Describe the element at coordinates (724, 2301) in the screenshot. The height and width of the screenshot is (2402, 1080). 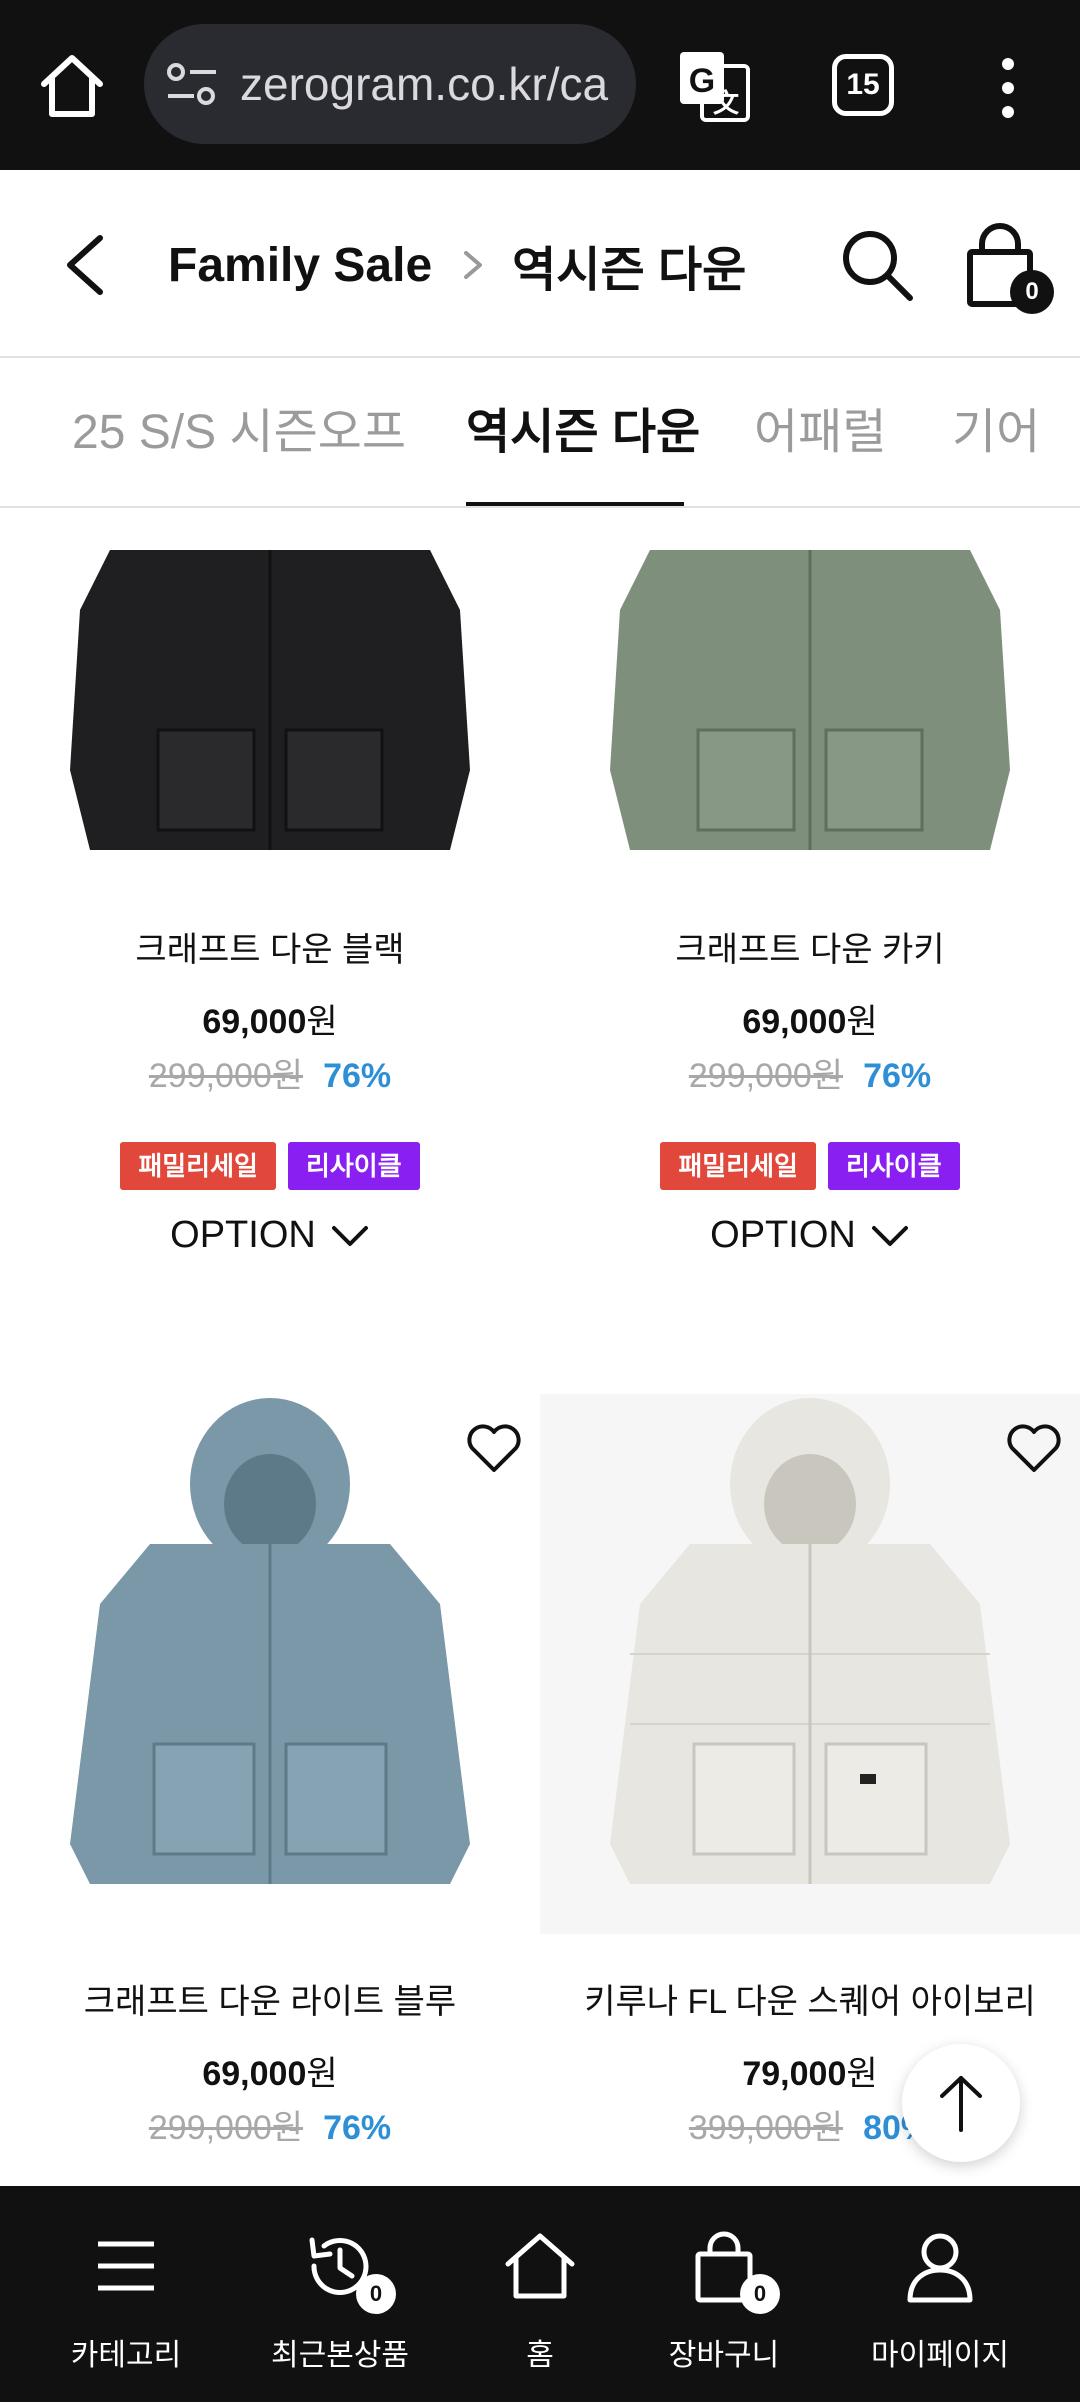
I see `nav-cart: 0 장바구니` at that location.